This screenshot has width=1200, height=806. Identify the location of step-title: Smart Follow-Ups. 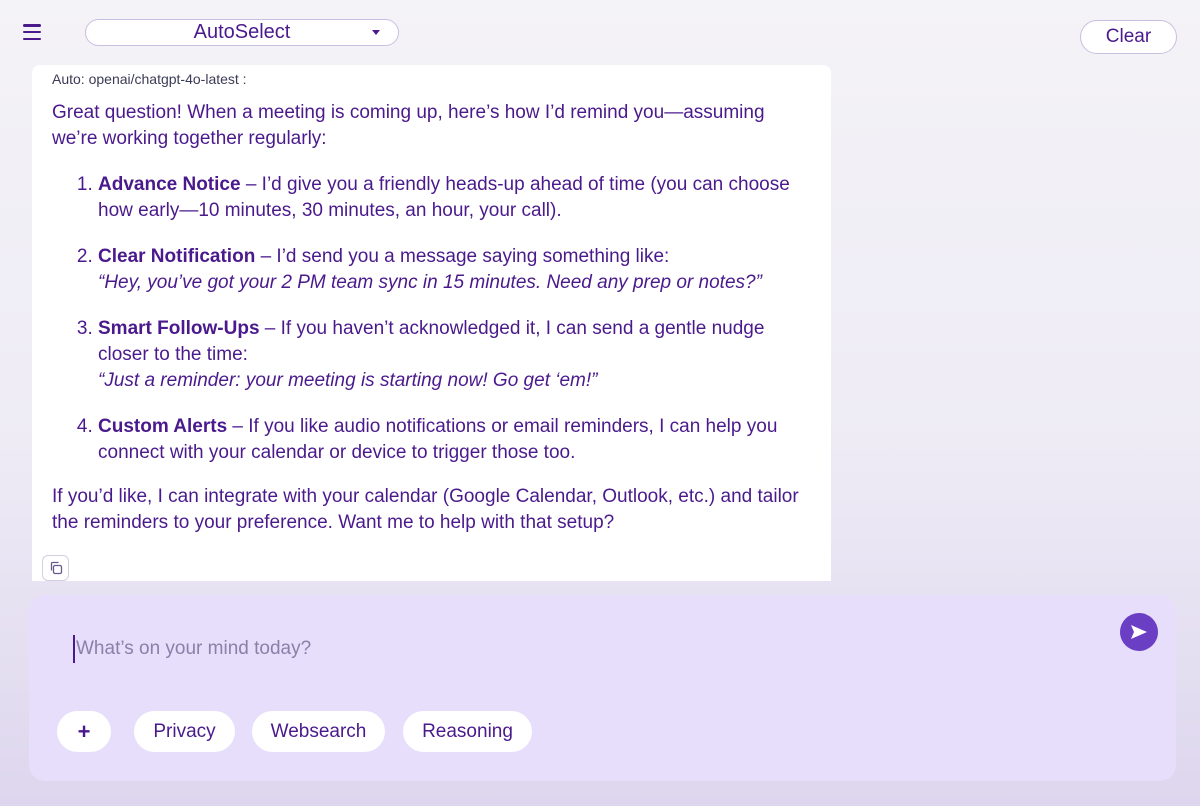
(179, 328).